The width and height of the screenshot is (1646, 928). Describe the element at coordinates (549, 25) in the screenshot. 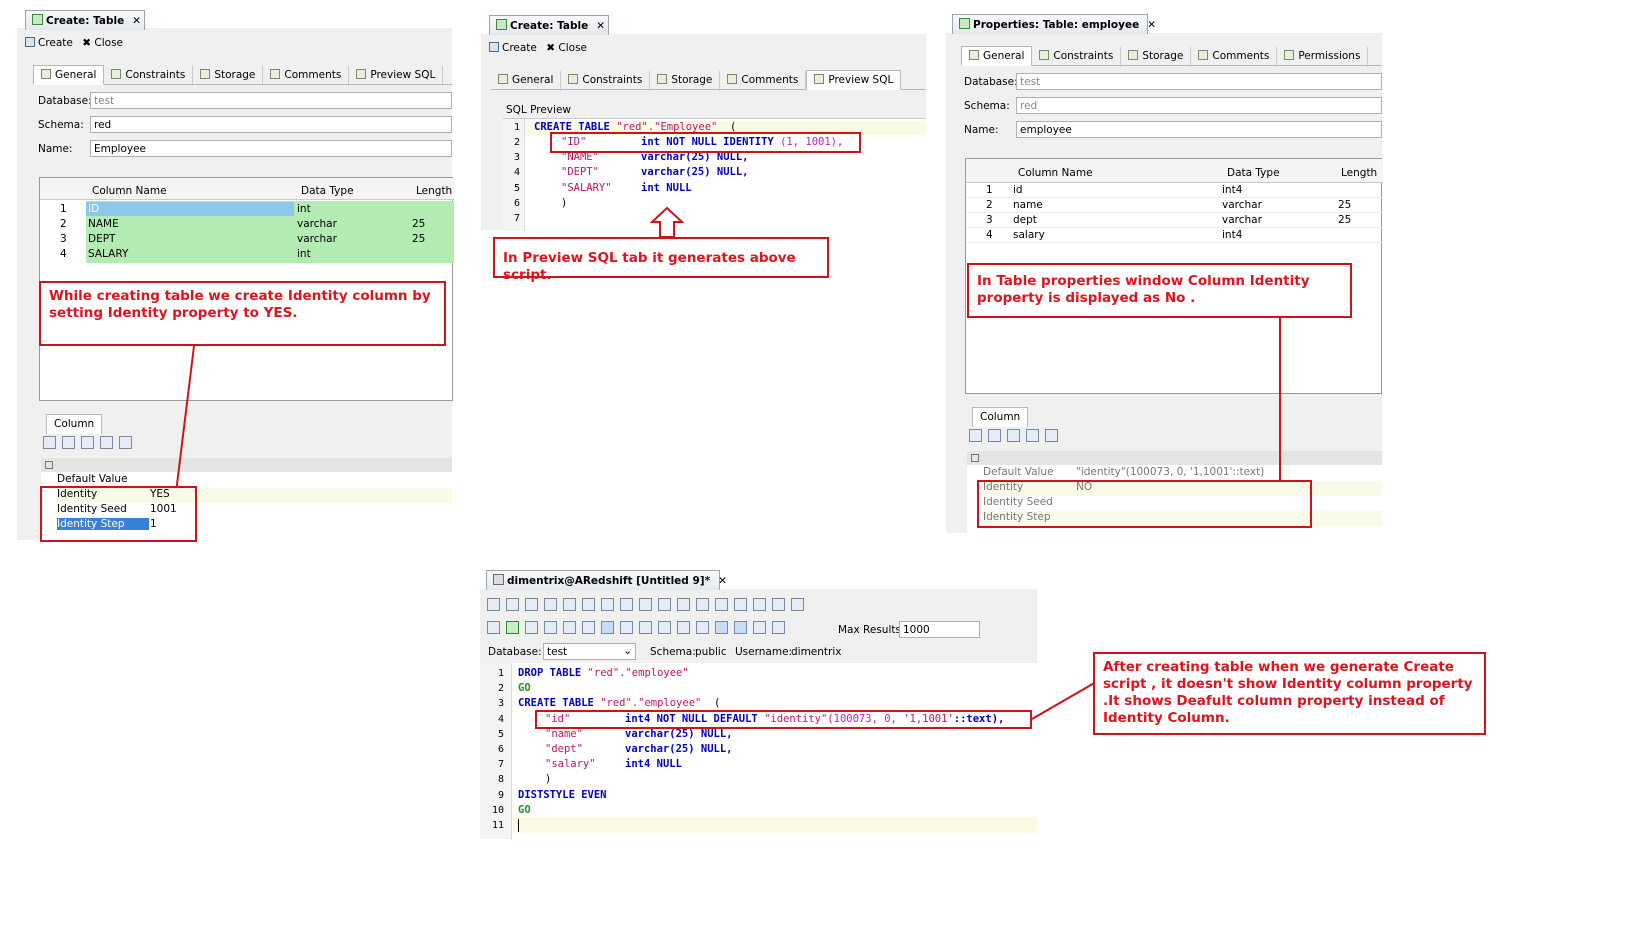

I see `editor-tab-create-table-2: Create: Table ✕` at that location.